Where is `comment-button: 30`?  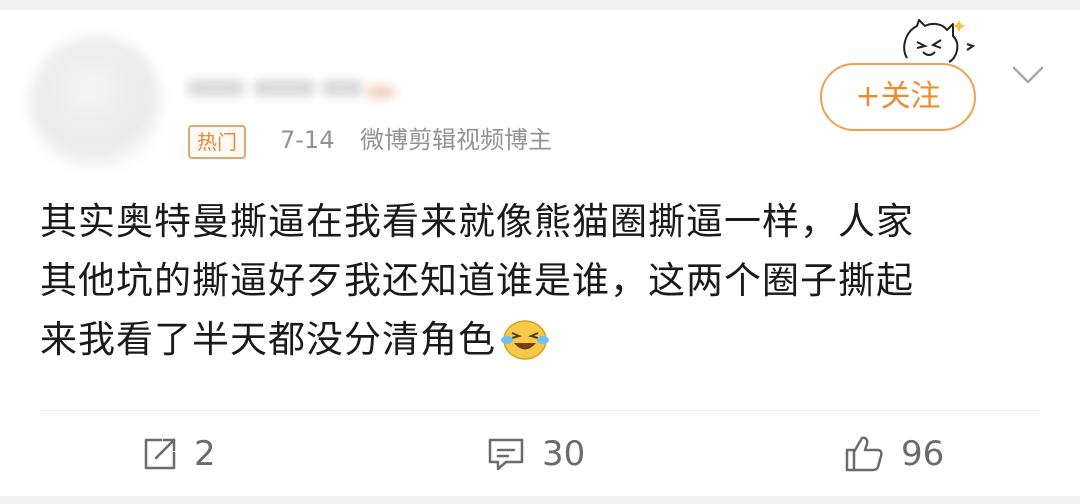 comment-button: 30 is located at coordinates (535, 454).